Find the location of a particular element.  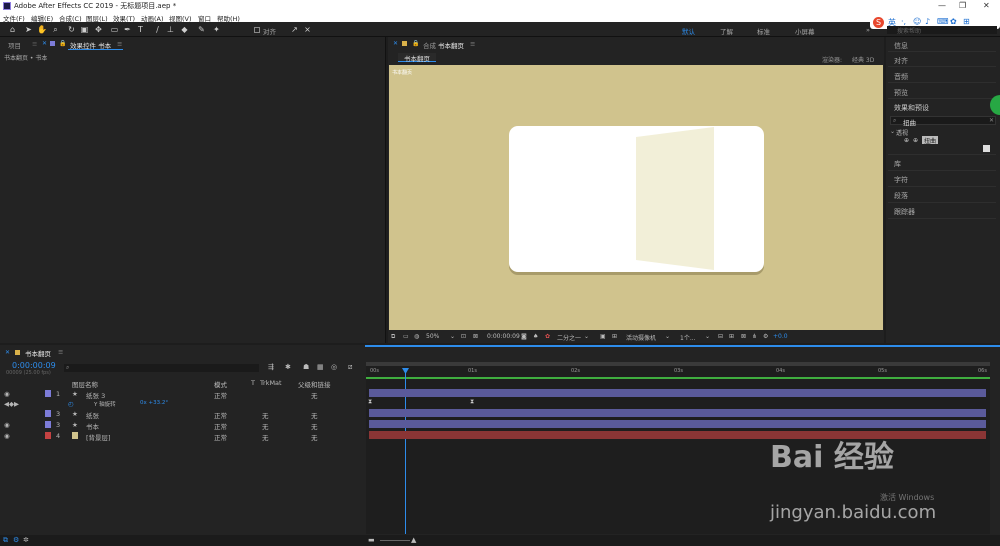

floating-assistant-icon is located at coordinates (995, 105).